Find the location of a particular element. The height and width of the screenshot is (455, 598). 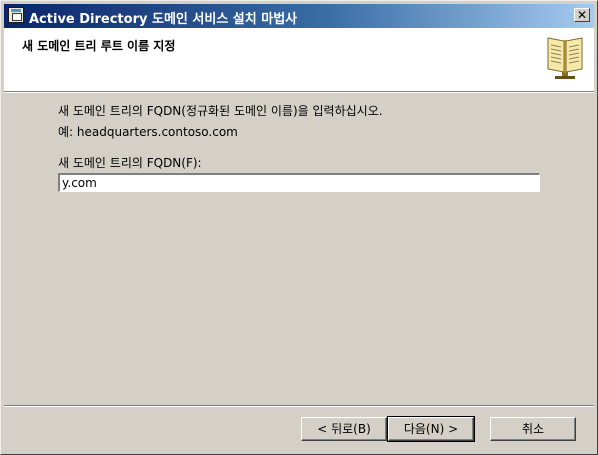

close-icon: ✕ is located at coordinates (582, 15).